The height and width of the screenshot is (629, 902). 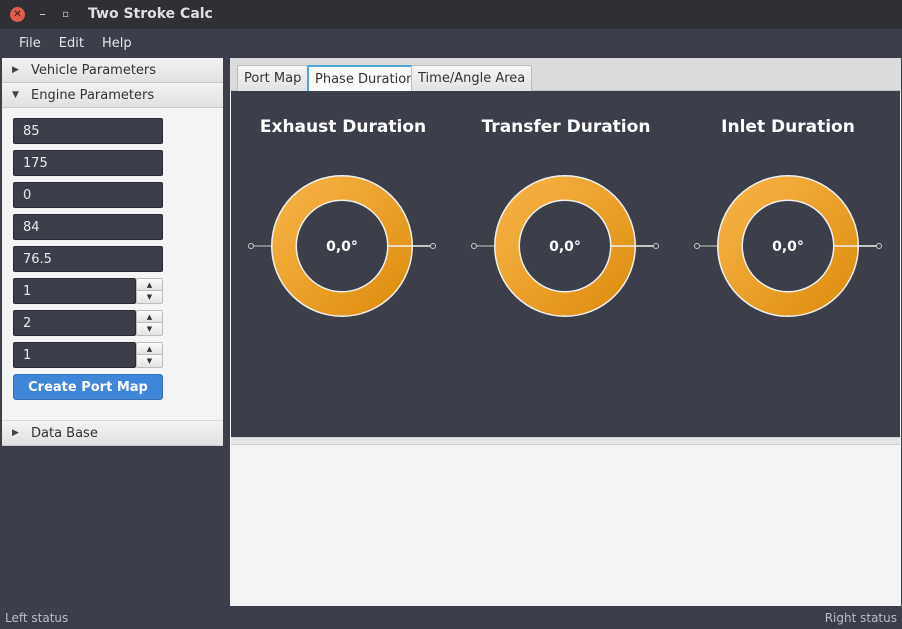 I want to click on spinner-buttons-3: ▲ ▼, so click(x=149, y=355).